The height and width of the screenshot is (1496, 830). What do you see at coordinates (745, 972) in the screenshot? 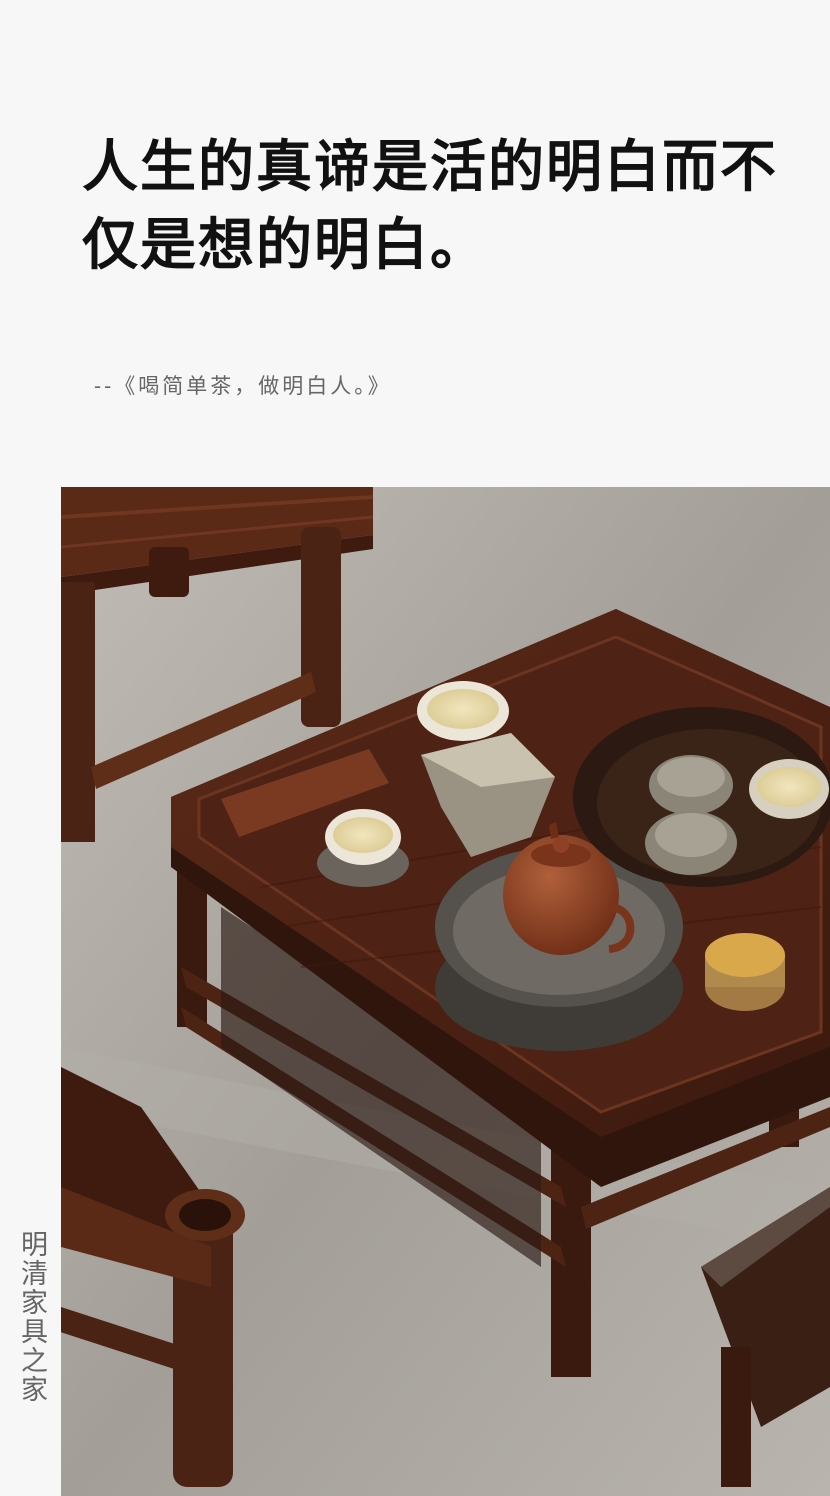
I see `tea-caddy` at bounding box center [745, 972].